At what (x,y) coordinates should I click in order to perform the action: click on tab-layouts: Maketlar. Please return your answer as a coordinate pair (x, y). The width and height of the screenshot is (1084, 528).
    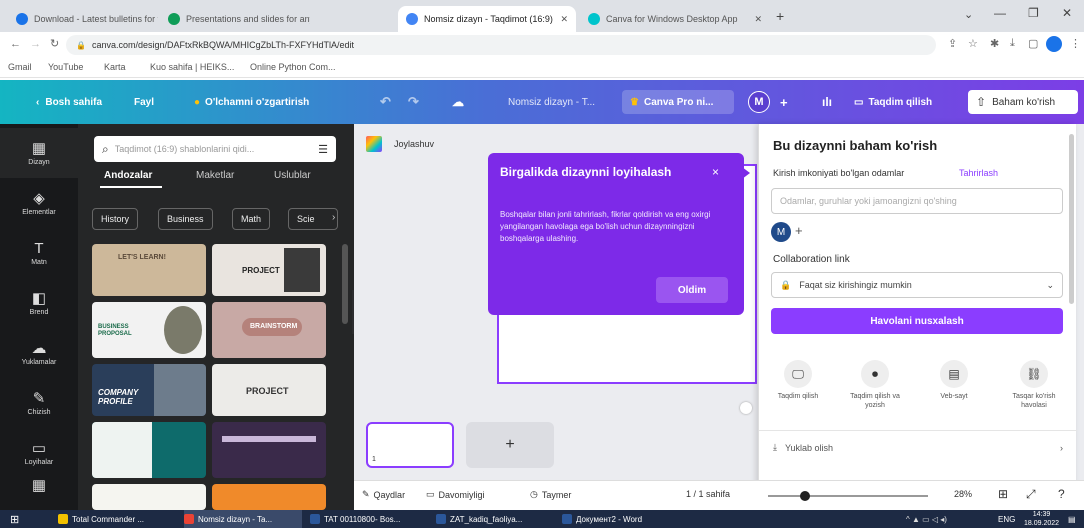
    Looking at the image, I should click on (215, 175).